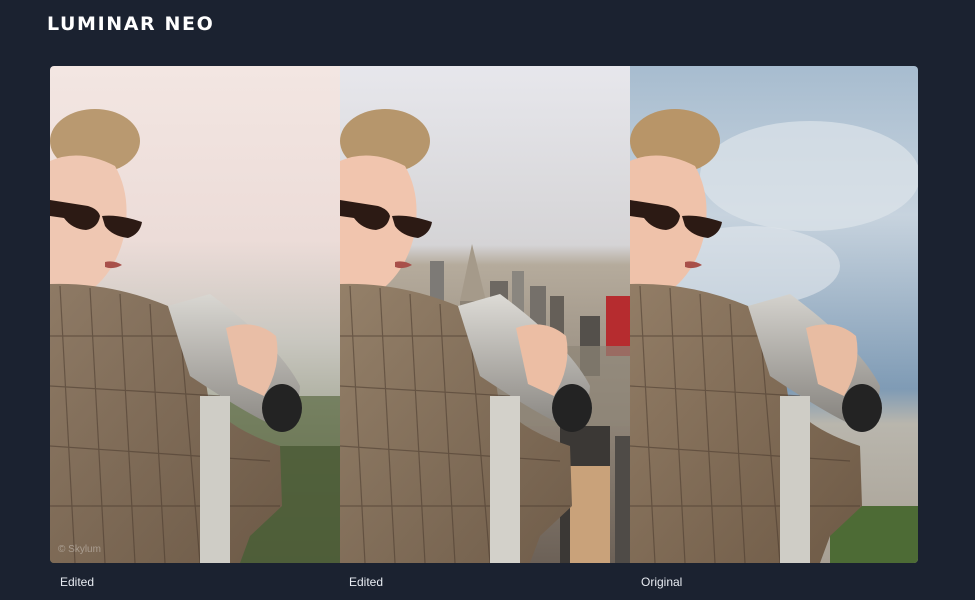  What do you see at coordinates (366, 582) in the screenshot?
I see `caption-panel-2: Edited` at bounding box center [366, 582].